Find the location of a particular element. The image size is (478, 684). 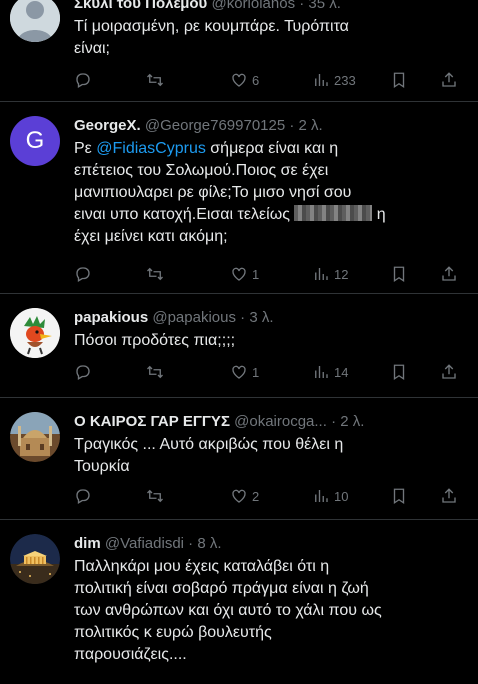

tweet-header: GeorgeX. @George769970125 · 2 λ. is located at coordinates (198, 125).